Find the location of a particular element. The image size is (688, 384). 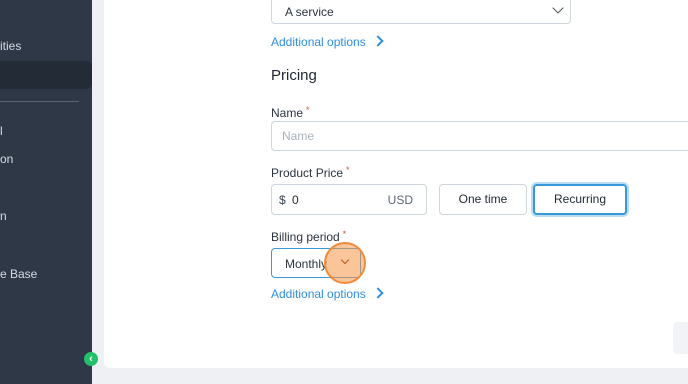

service-select: A service is located at coordinates (421, 12).